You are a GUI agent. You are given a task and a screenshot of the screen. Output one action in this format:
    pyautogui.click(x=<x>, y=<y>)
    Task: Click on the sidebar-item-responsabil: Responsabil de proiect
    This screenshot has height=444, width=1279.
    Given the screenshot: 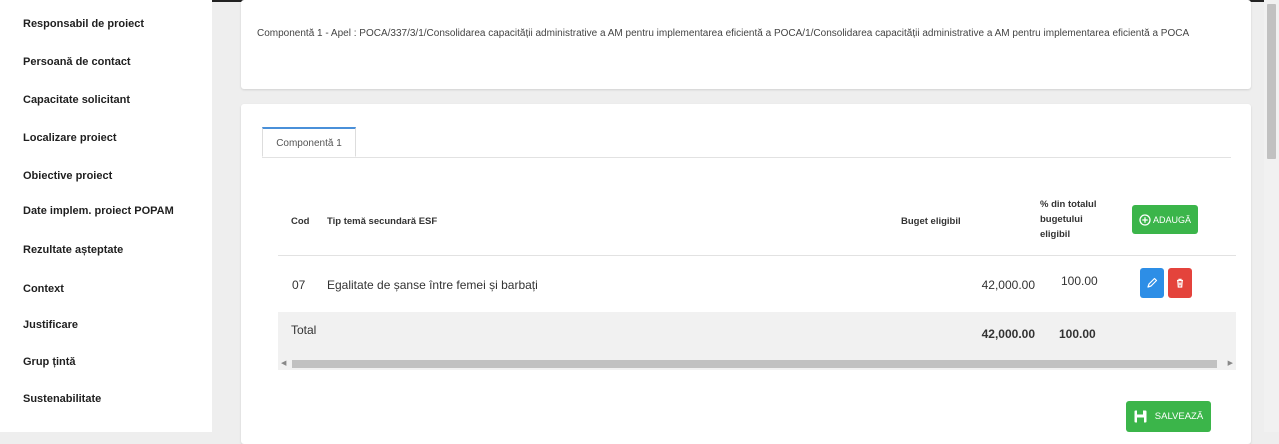 What is the action you would take?
    pyautogui.click(x=83, y=24)
    